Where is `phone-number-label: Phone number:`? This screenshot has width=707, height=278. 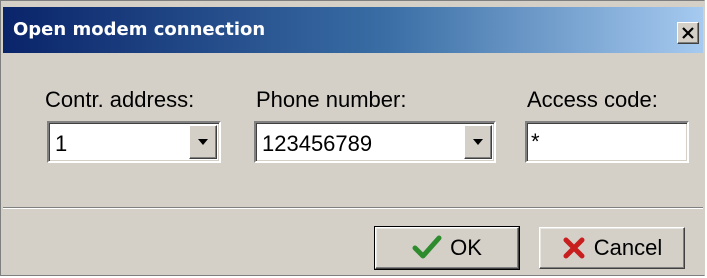
phone-number-label: Phone number: is located at coordinates (331, 99).